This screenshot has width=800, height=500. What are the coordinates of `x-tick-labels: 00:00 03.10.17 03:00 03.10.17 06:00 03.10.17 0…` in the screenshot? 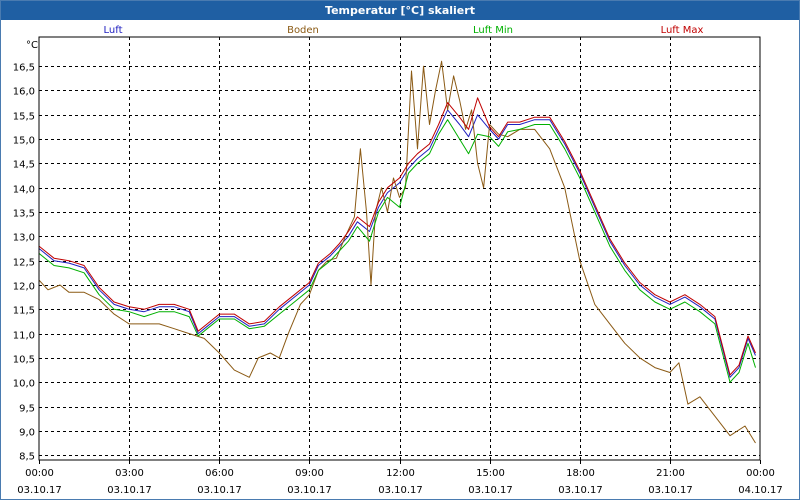 It's located at (400, 482).